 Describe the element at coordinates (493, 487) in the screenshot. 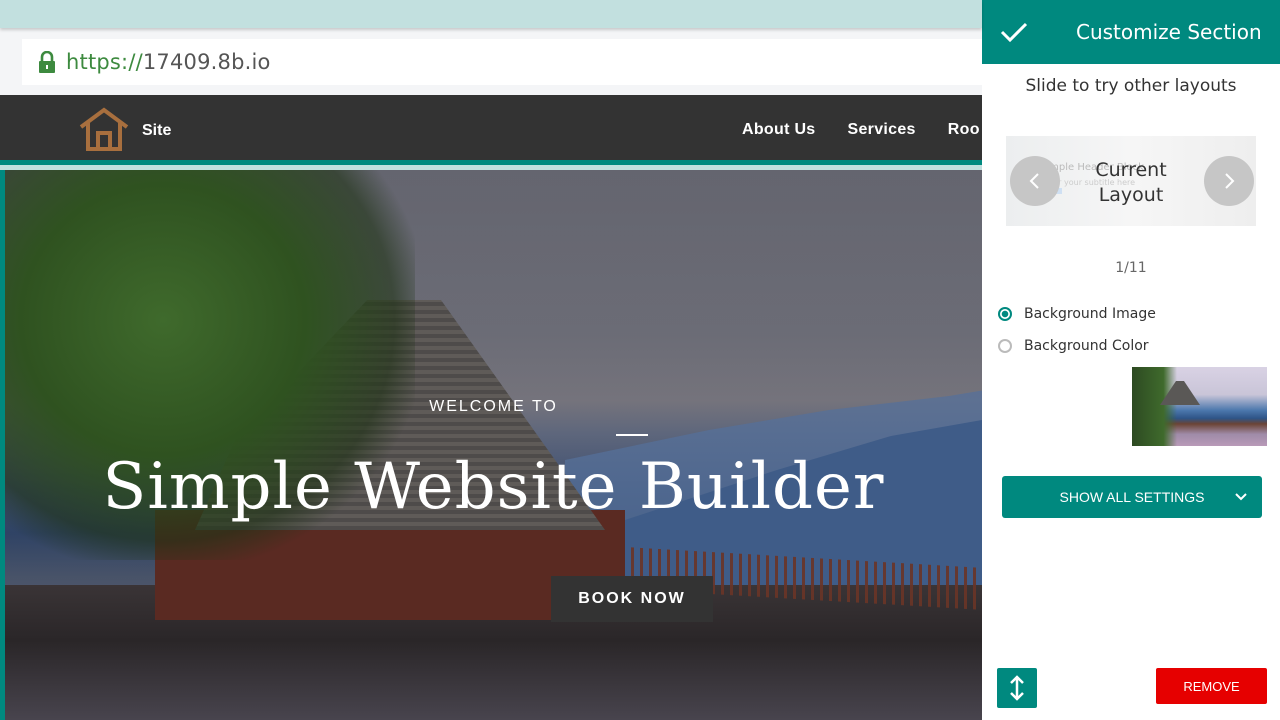

I see `hero-title: Simple Website Builder` at that location.